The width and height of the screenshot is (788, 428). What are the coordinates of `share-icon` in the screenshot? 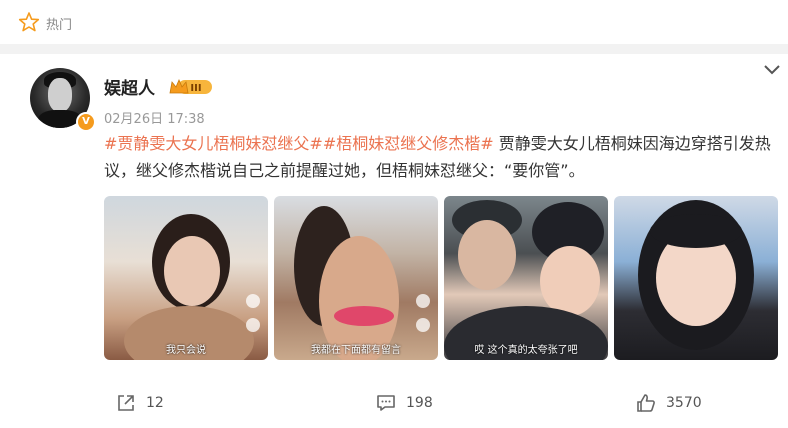 It's located at (126, 403).